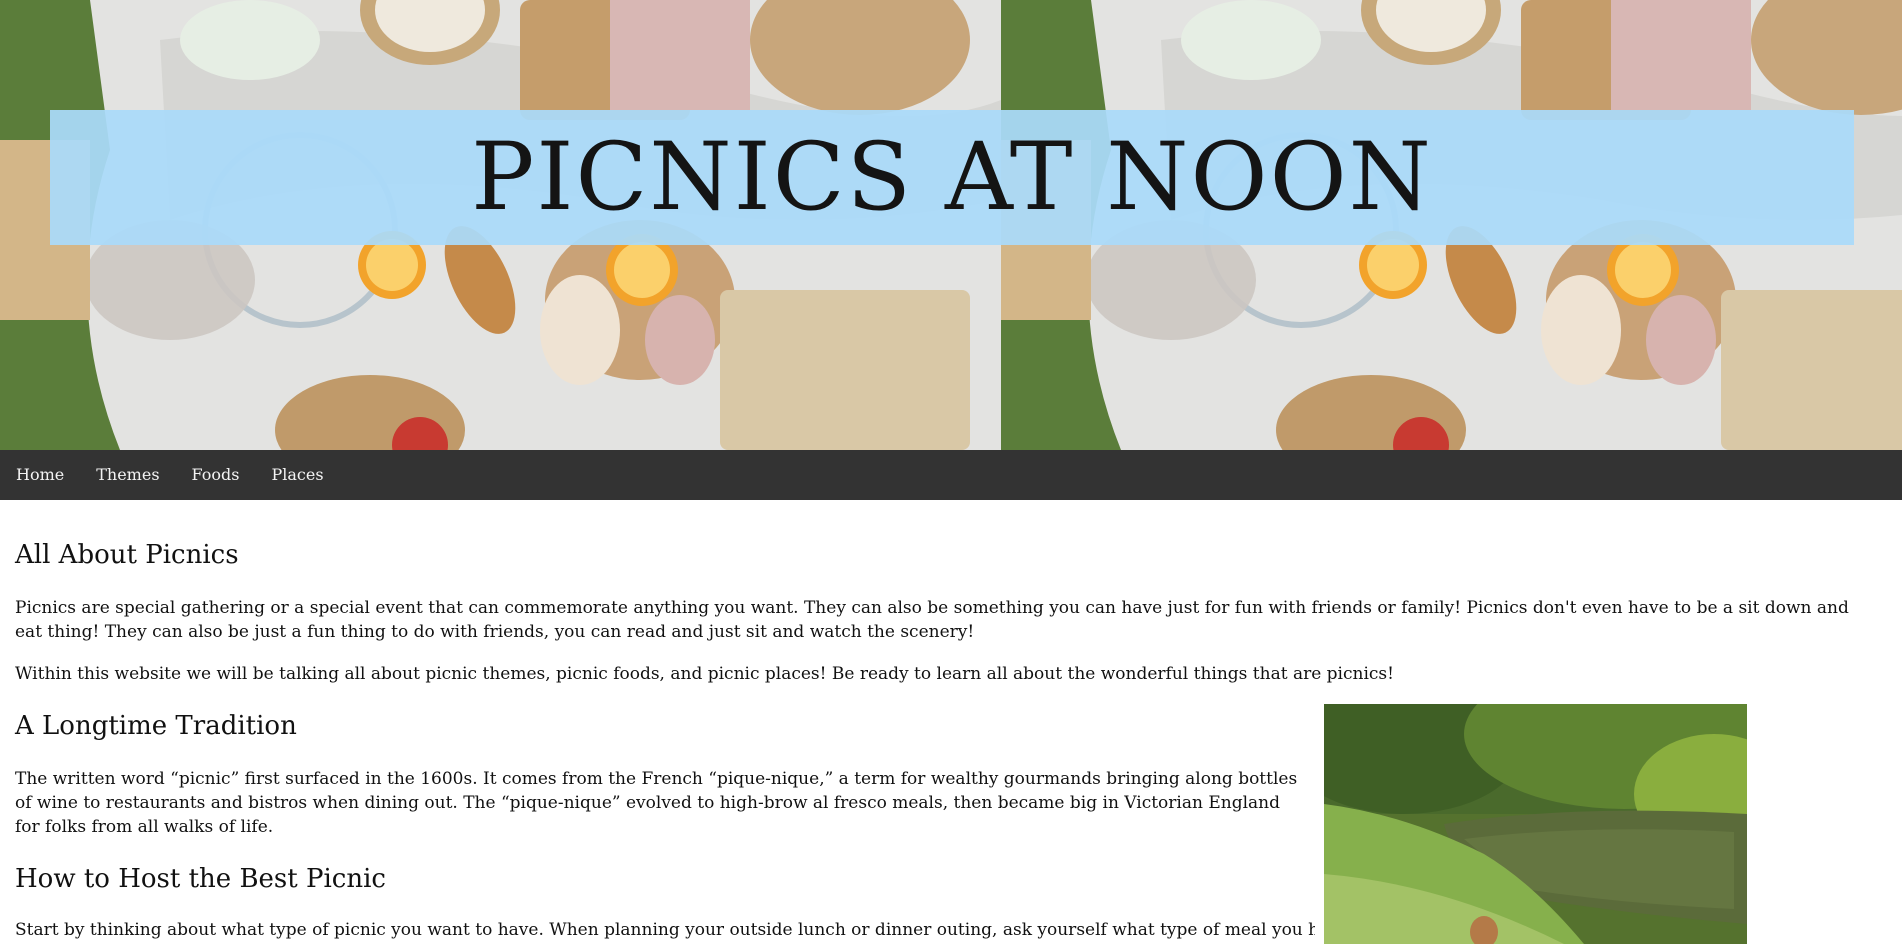  Describe the element at coordinates (127, 555) in the screenshot. I see `about-heading: All About Picnics` at that location.